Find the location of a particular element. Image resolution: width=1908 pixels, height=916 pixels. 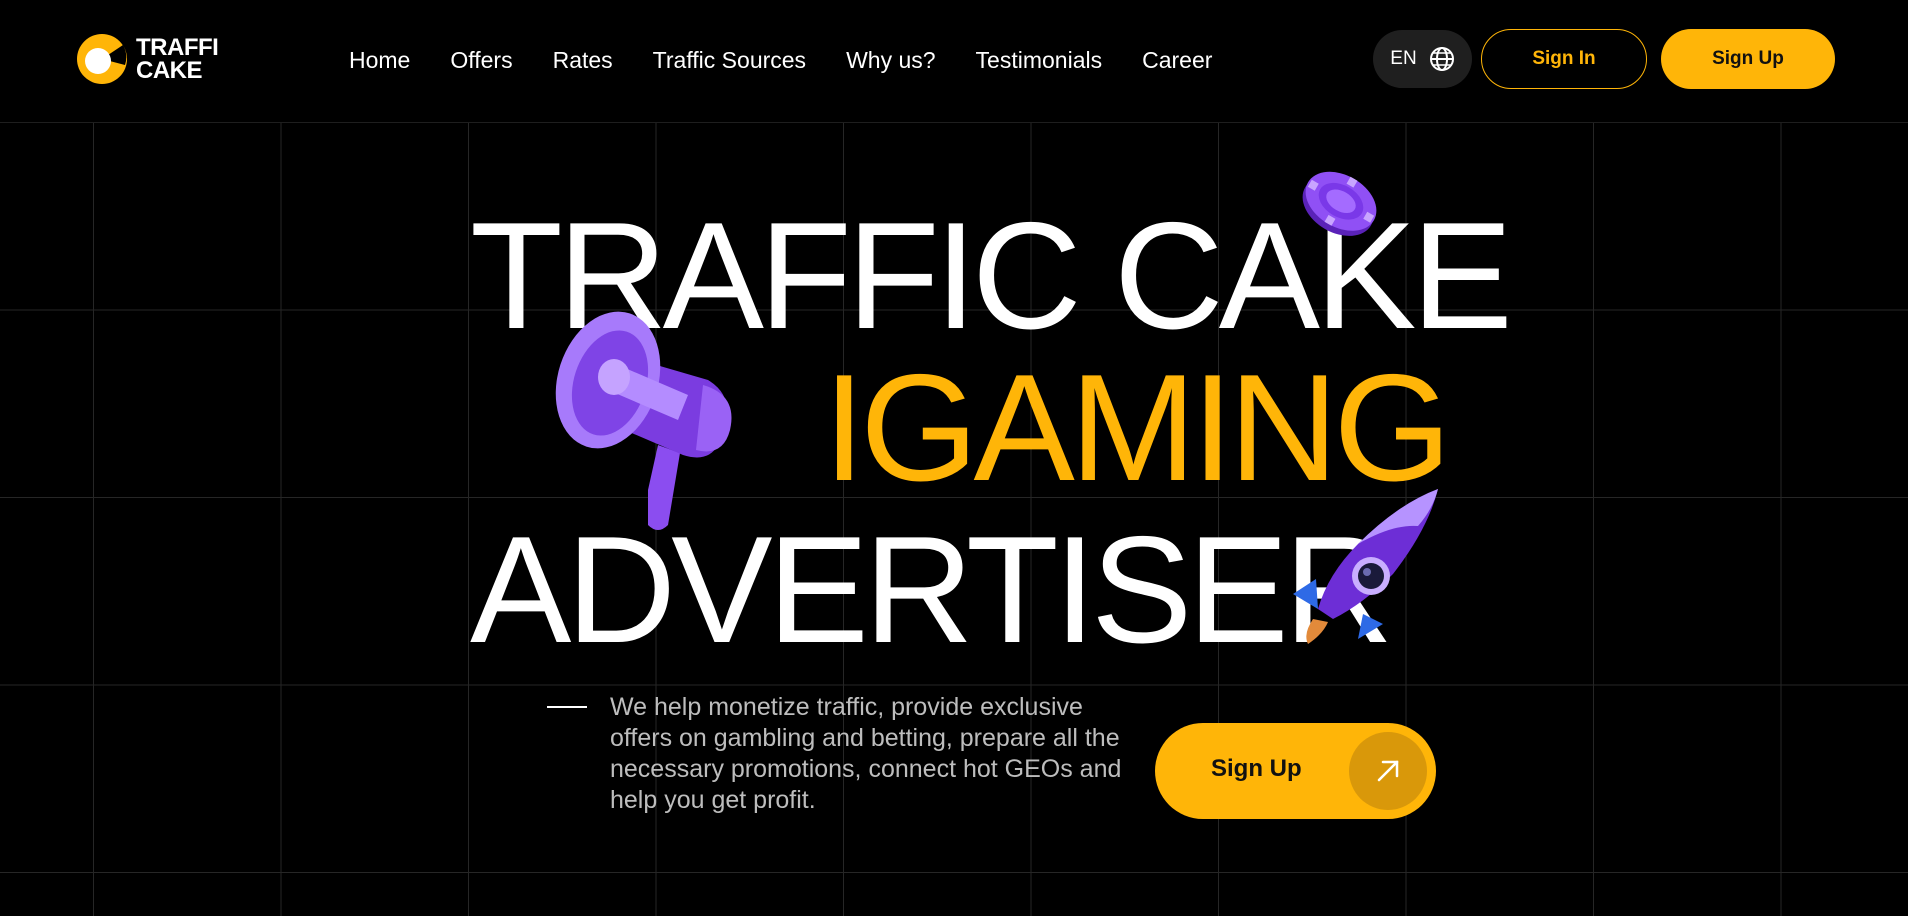

logo-line-1: TRAFFI is located at coordinates (177, 47).